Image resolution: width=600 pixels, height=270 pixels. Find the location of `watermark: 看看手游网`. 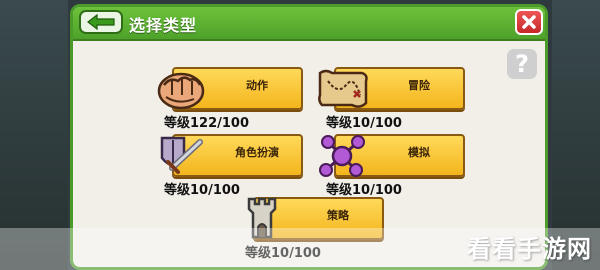

watermark: 看看手游网 is located at coordinates (529, 249).